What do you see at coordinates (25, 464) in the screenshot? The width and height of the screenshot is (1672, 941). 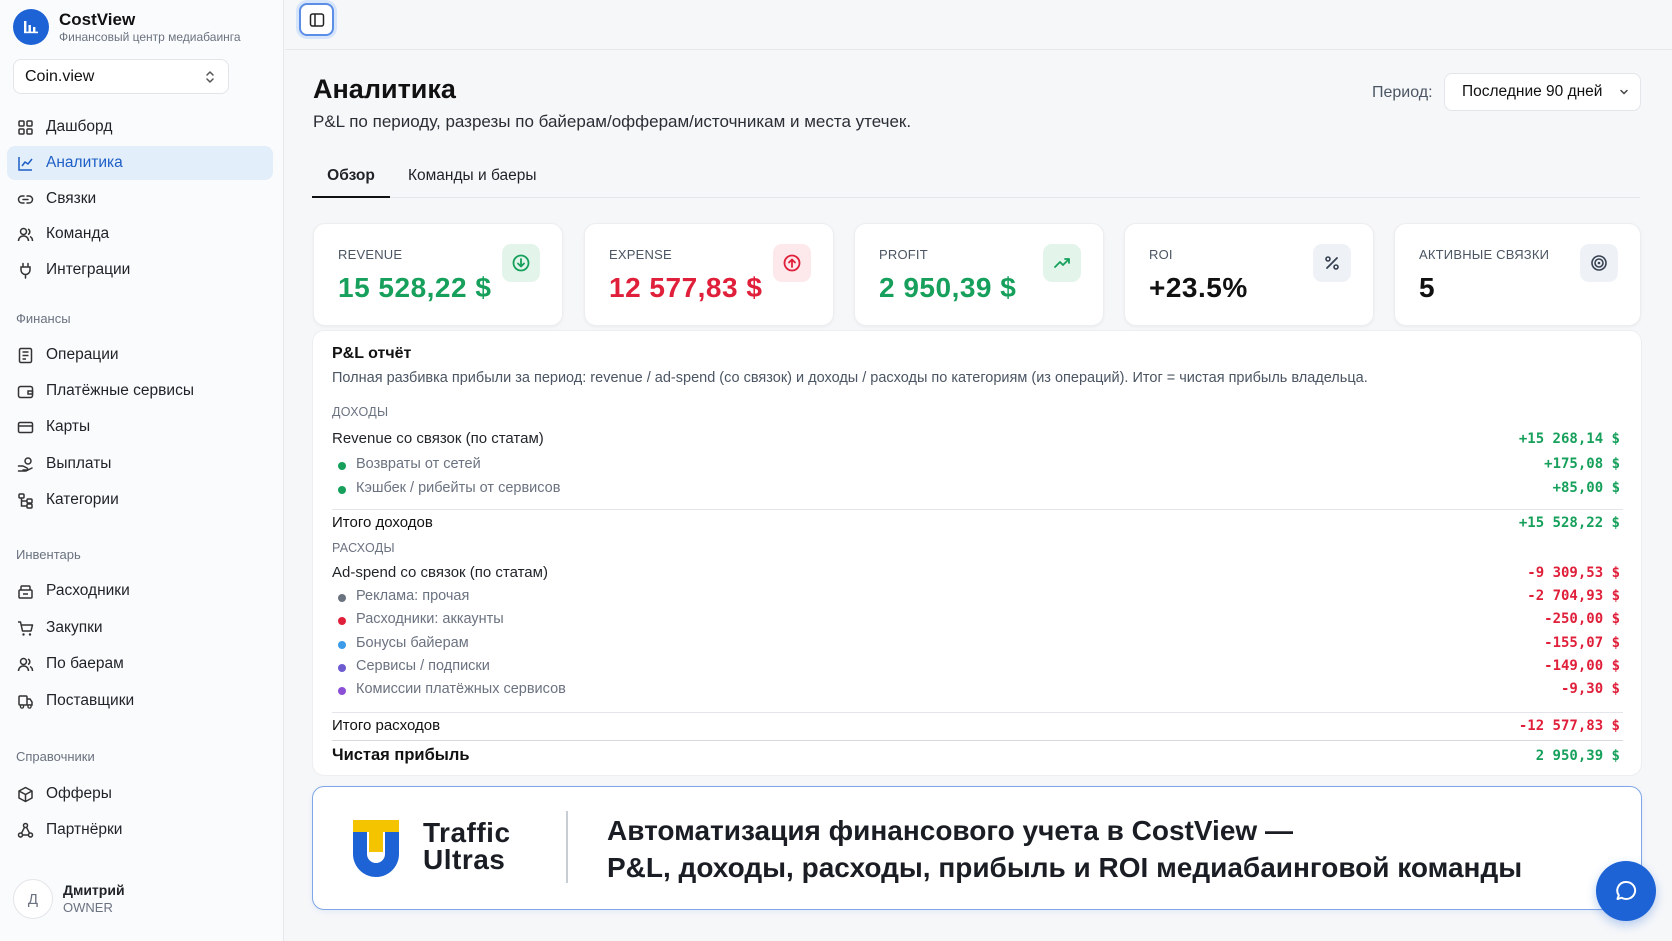 I see `payout-icon` at bounding box center [25, 464].